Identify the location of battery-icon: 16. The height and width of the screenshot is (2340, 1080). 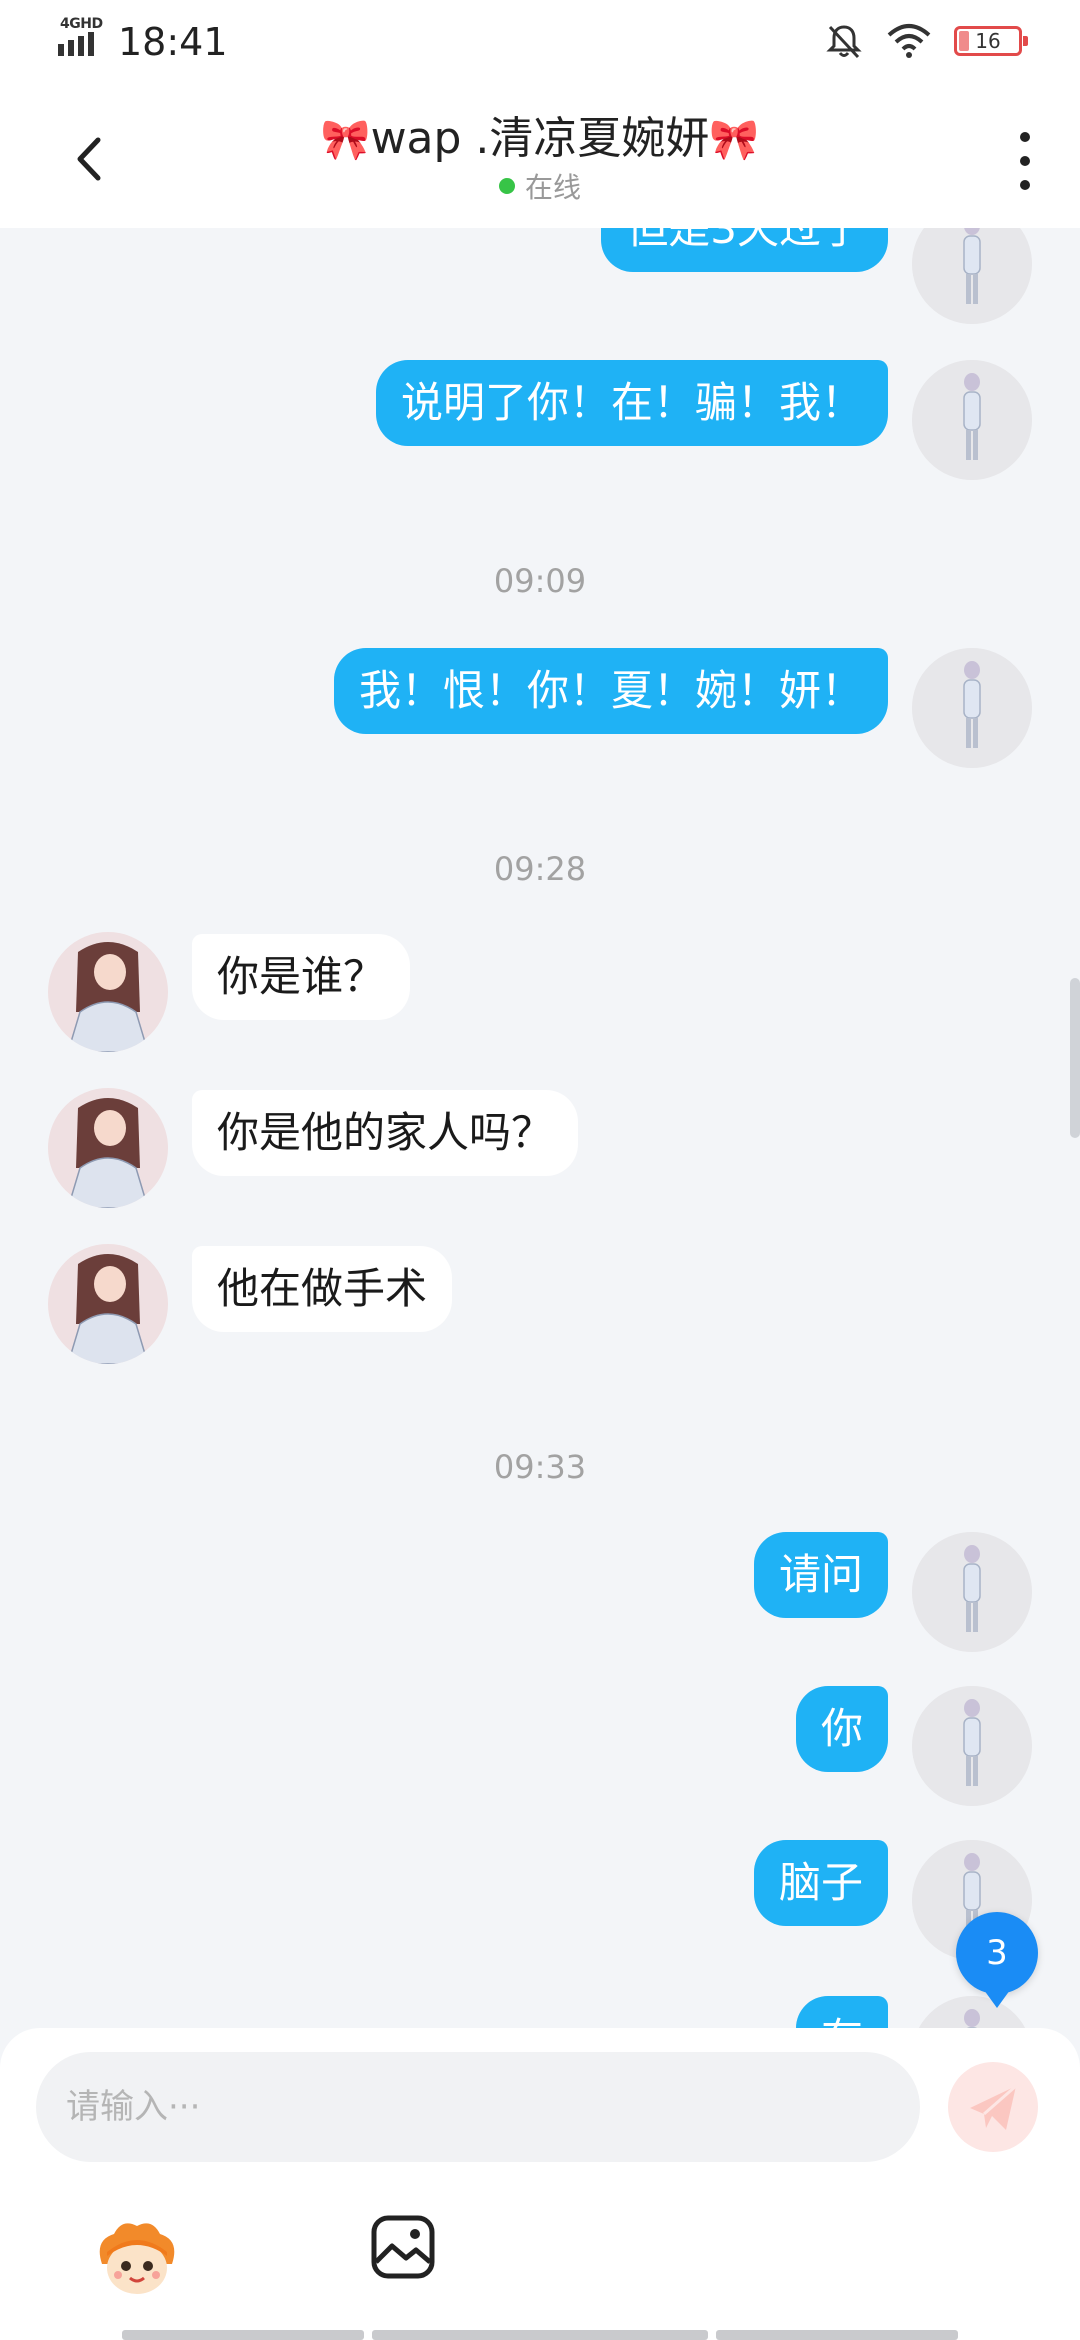
(991, 41).